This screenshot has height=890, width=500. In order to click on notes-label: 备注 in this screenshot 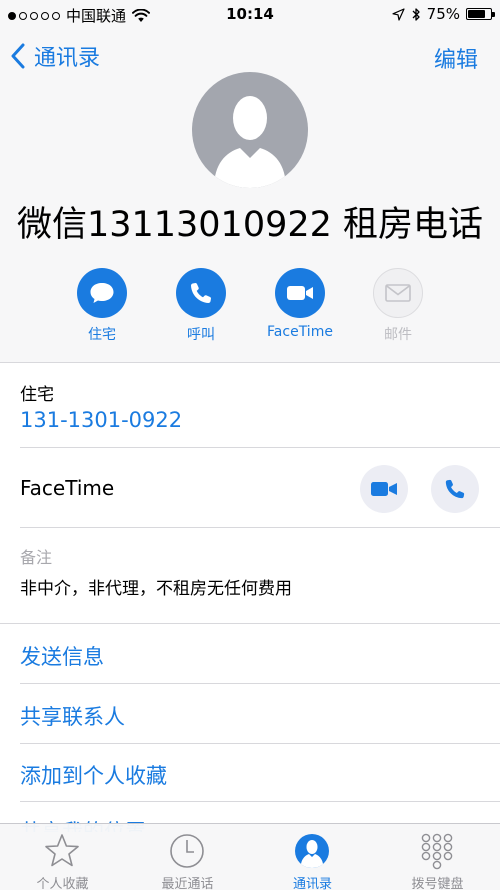, I will do `click(36, 557)`.